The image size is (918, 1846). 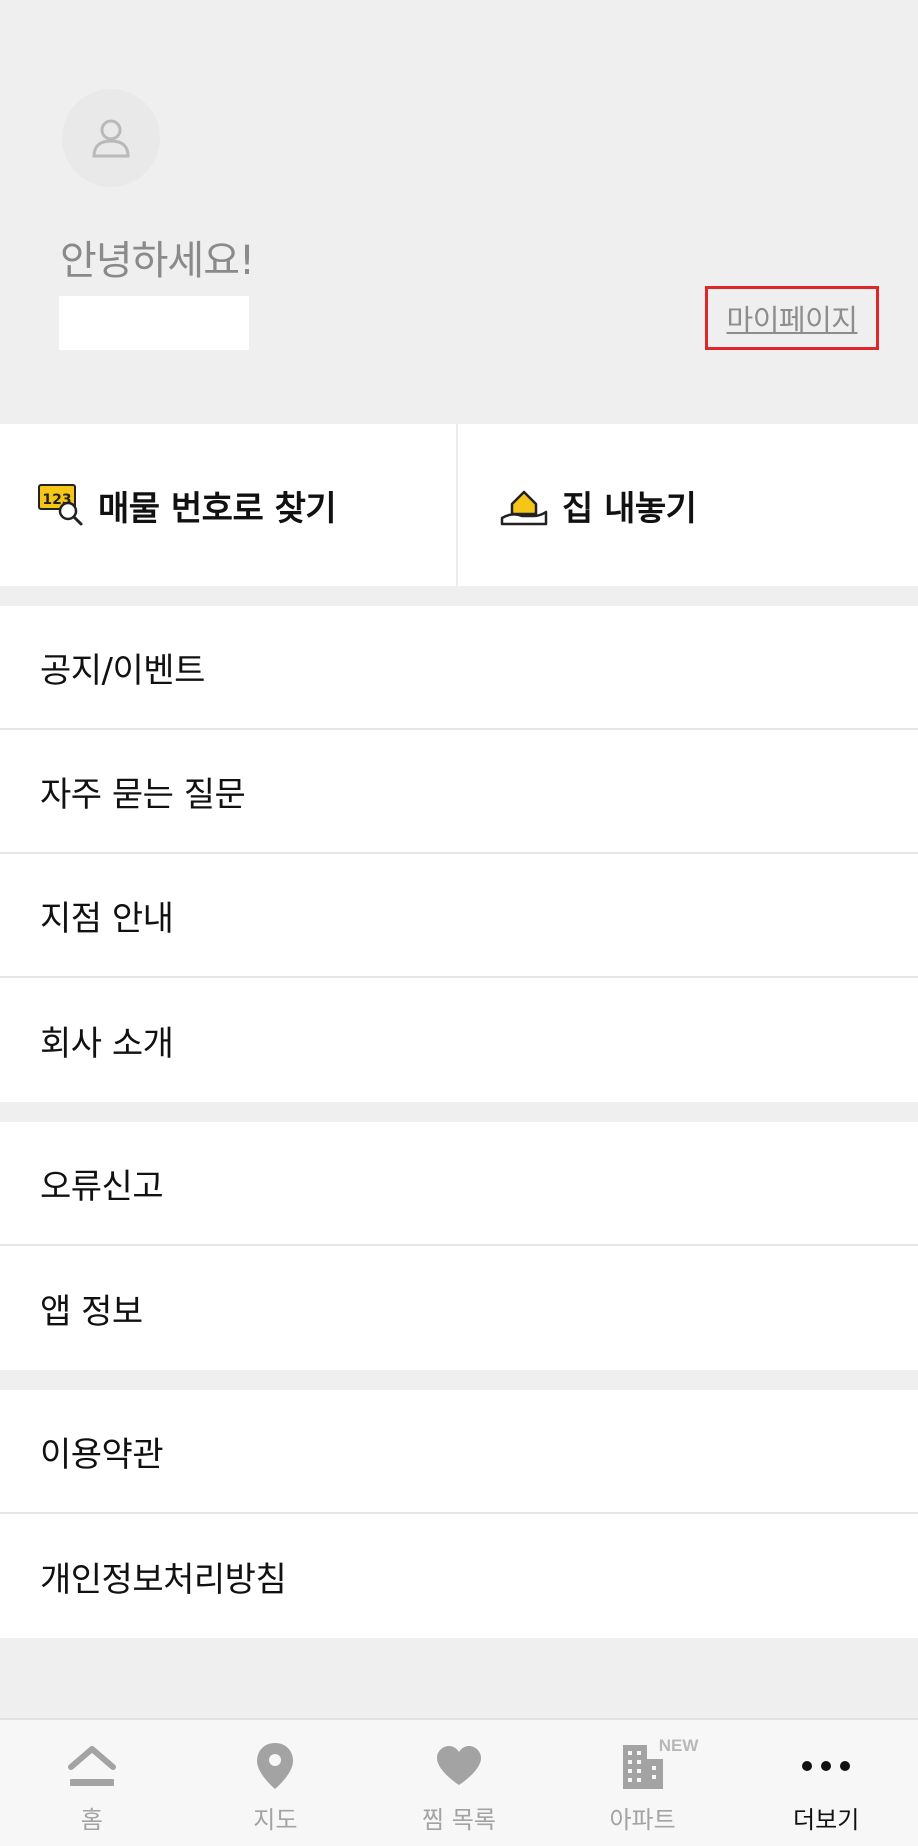 I want to click on home-icon, so click(x=91, y=1766).